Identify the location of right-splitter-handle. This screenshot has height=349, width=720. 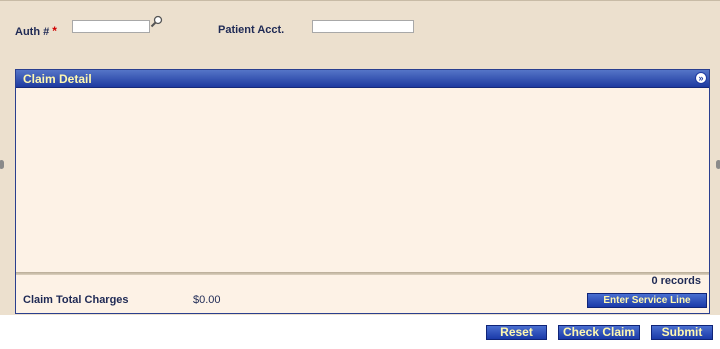
(718, 164).